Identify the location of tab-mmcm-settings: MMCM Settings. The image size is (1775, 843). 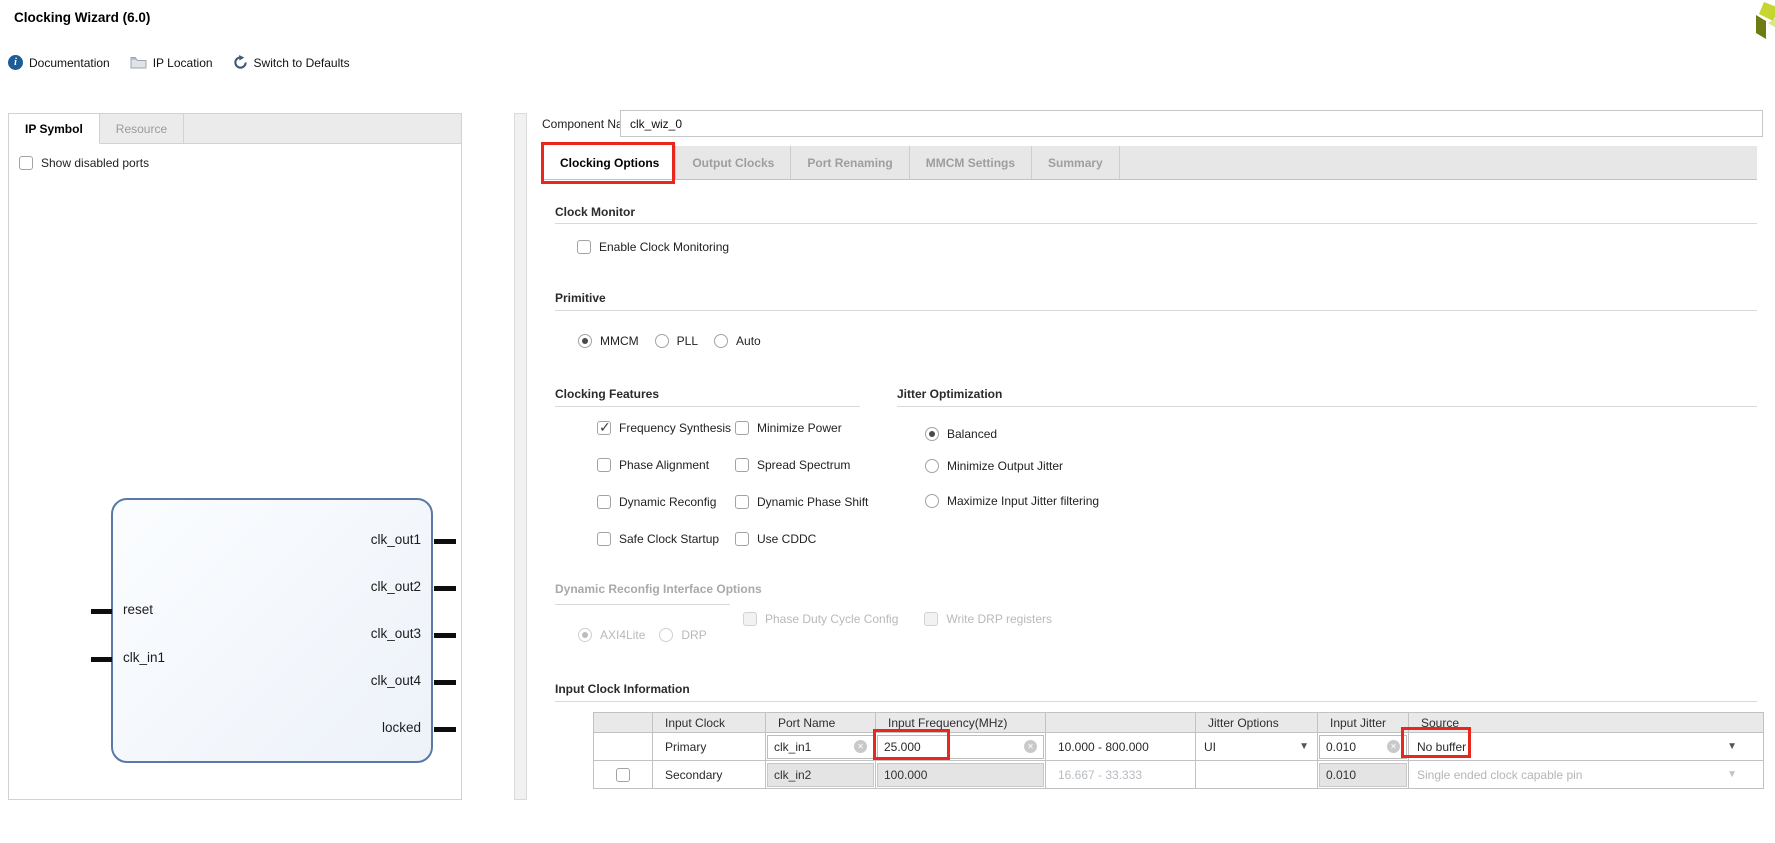
(971, 162).